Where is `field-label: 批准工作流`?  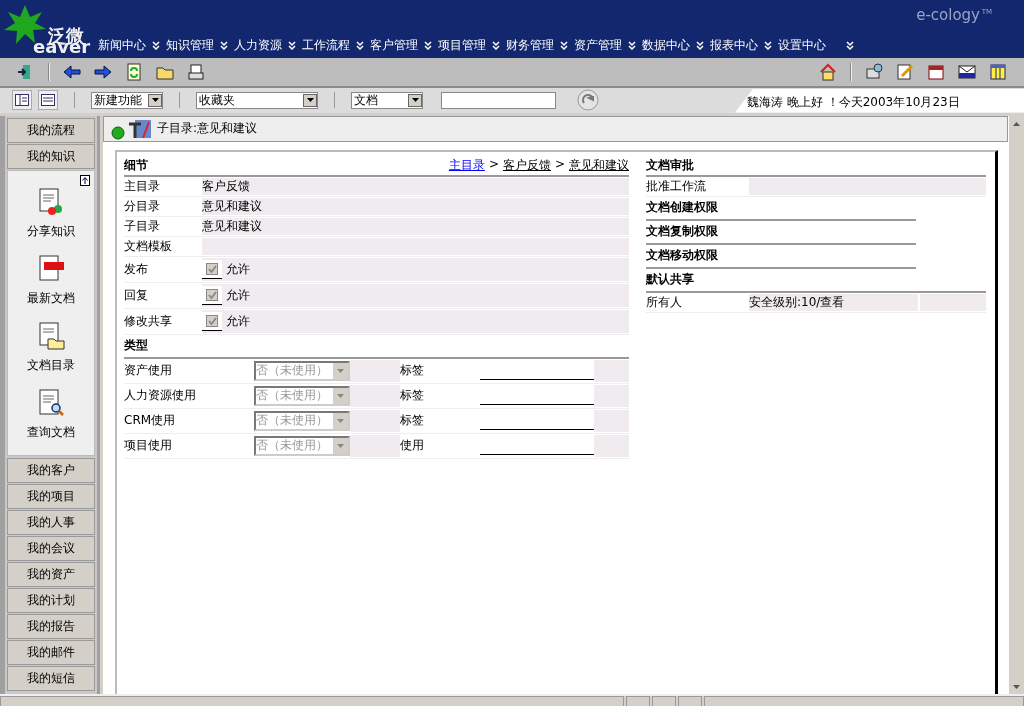 field-label: 批准工作流 is located at coordinates (676, 186).